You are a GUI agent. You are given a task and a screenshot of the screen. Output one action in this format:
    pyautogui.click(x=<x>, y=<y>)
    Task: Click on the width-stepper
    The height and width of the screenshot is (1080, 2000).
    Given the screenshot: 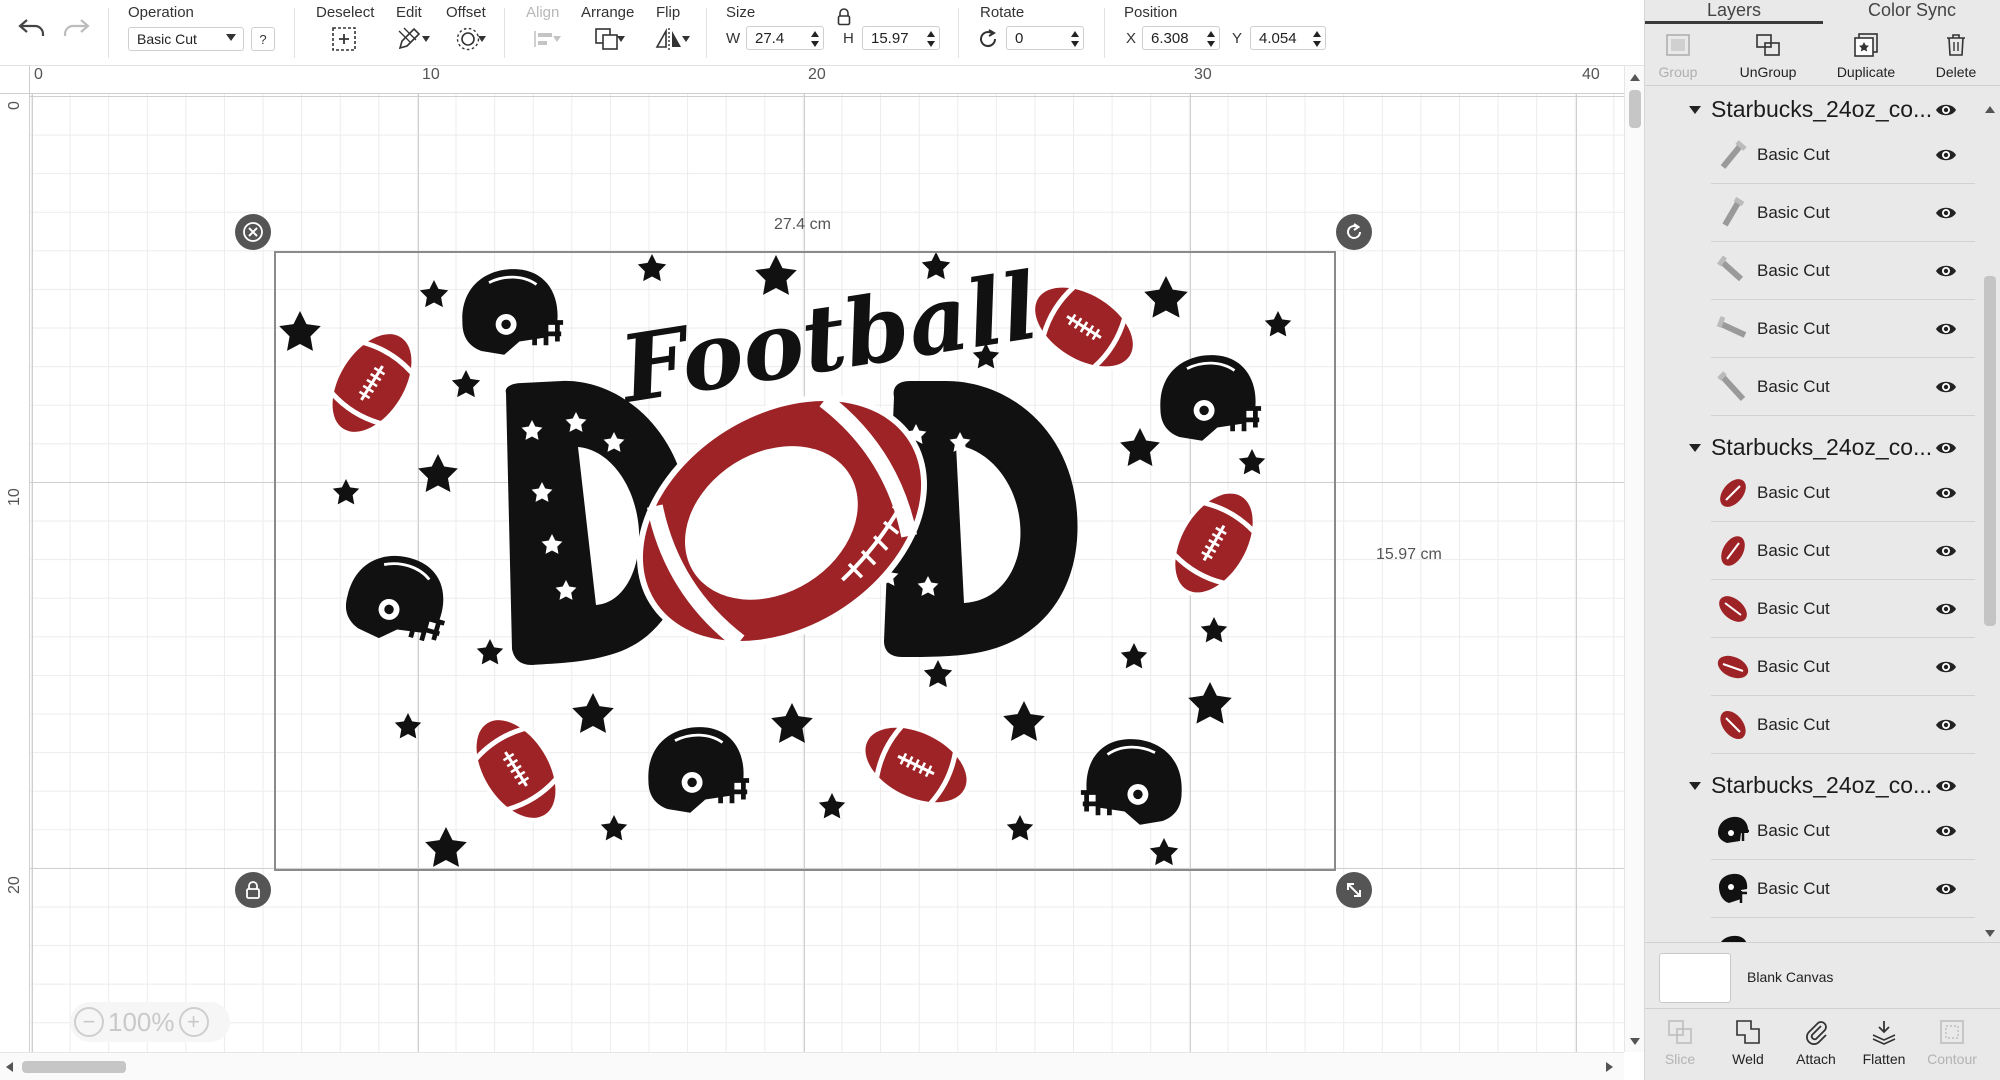 What is the action you would take?
    pyautogui.click(x=815, y=39)
    